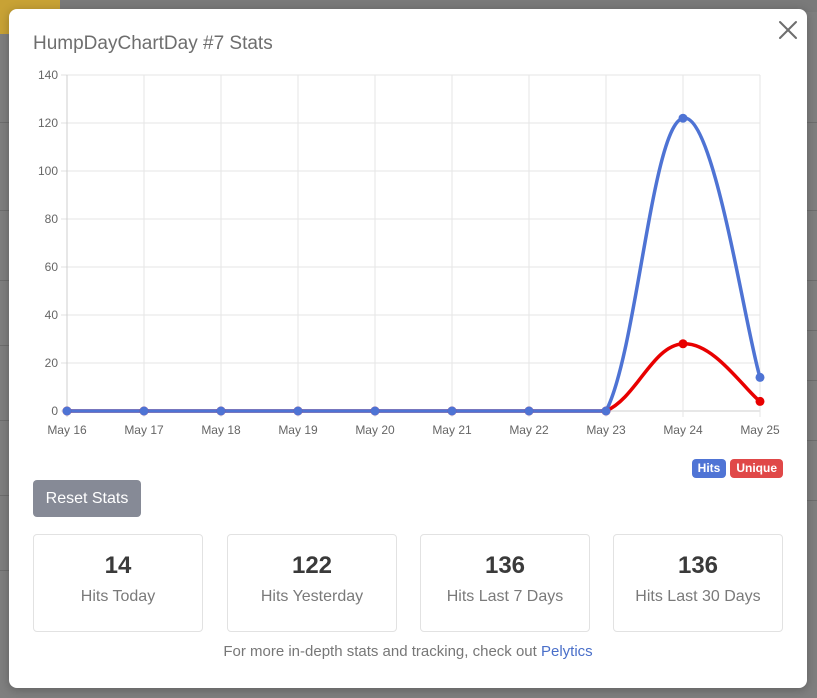 Image resolution: width=817 pixels, height=698 pixels. What do you see at coordinates (312, 565) in the screenshot?
I see `stat-value: 122` at bounding box center [312, 565].